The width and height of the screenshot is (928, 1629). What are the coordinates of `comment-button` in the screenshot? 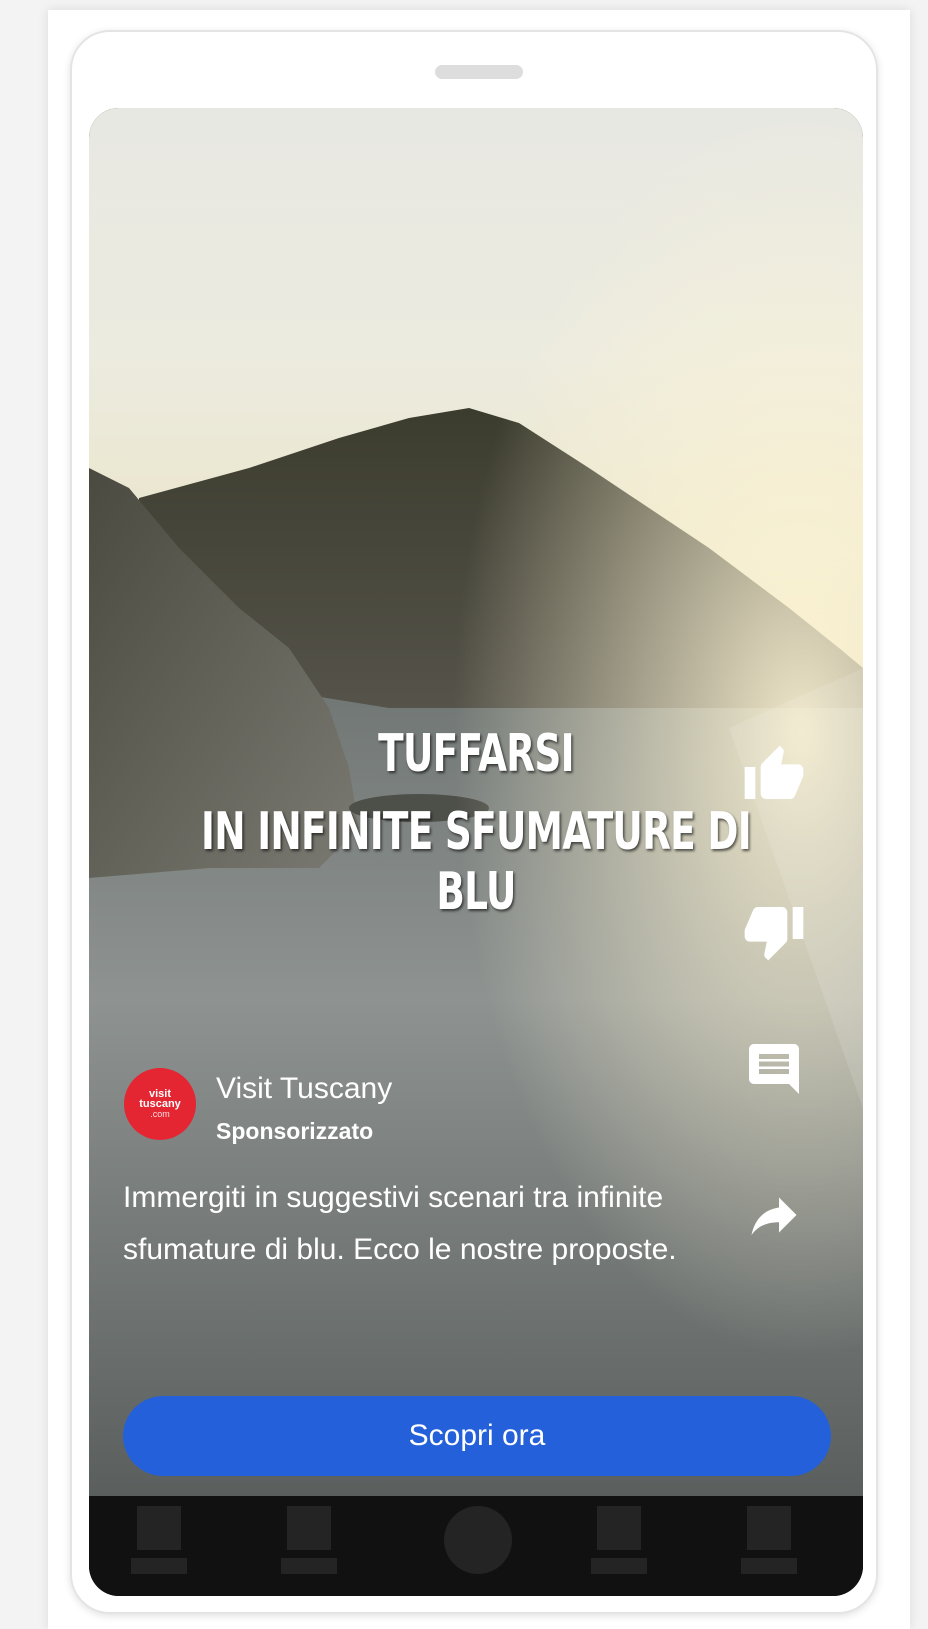 It's located at (774, 1069).